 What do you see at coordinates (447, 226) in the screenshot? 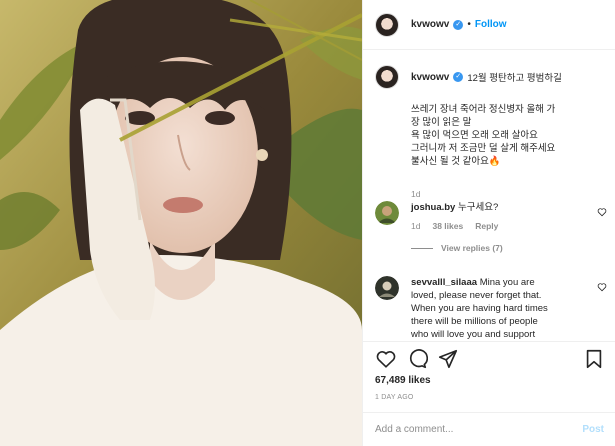
I see `comment-like-count: 38 likes` at bounding box center [447, 226].